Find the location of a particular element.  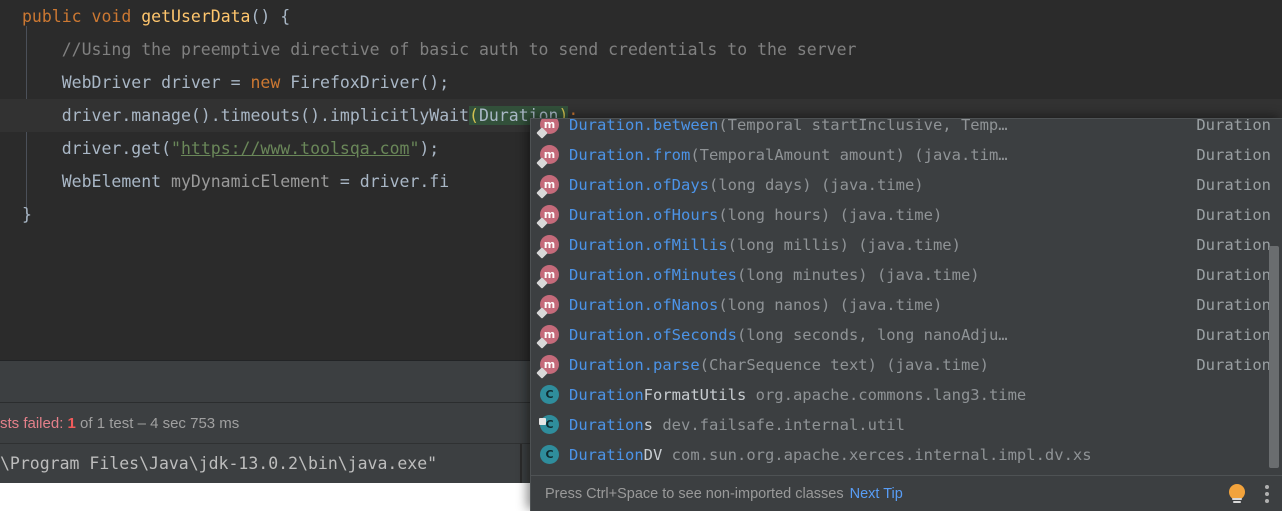

completion-item: C Durations dev.failsafe.internal.util is located at coordinates (906, 425).